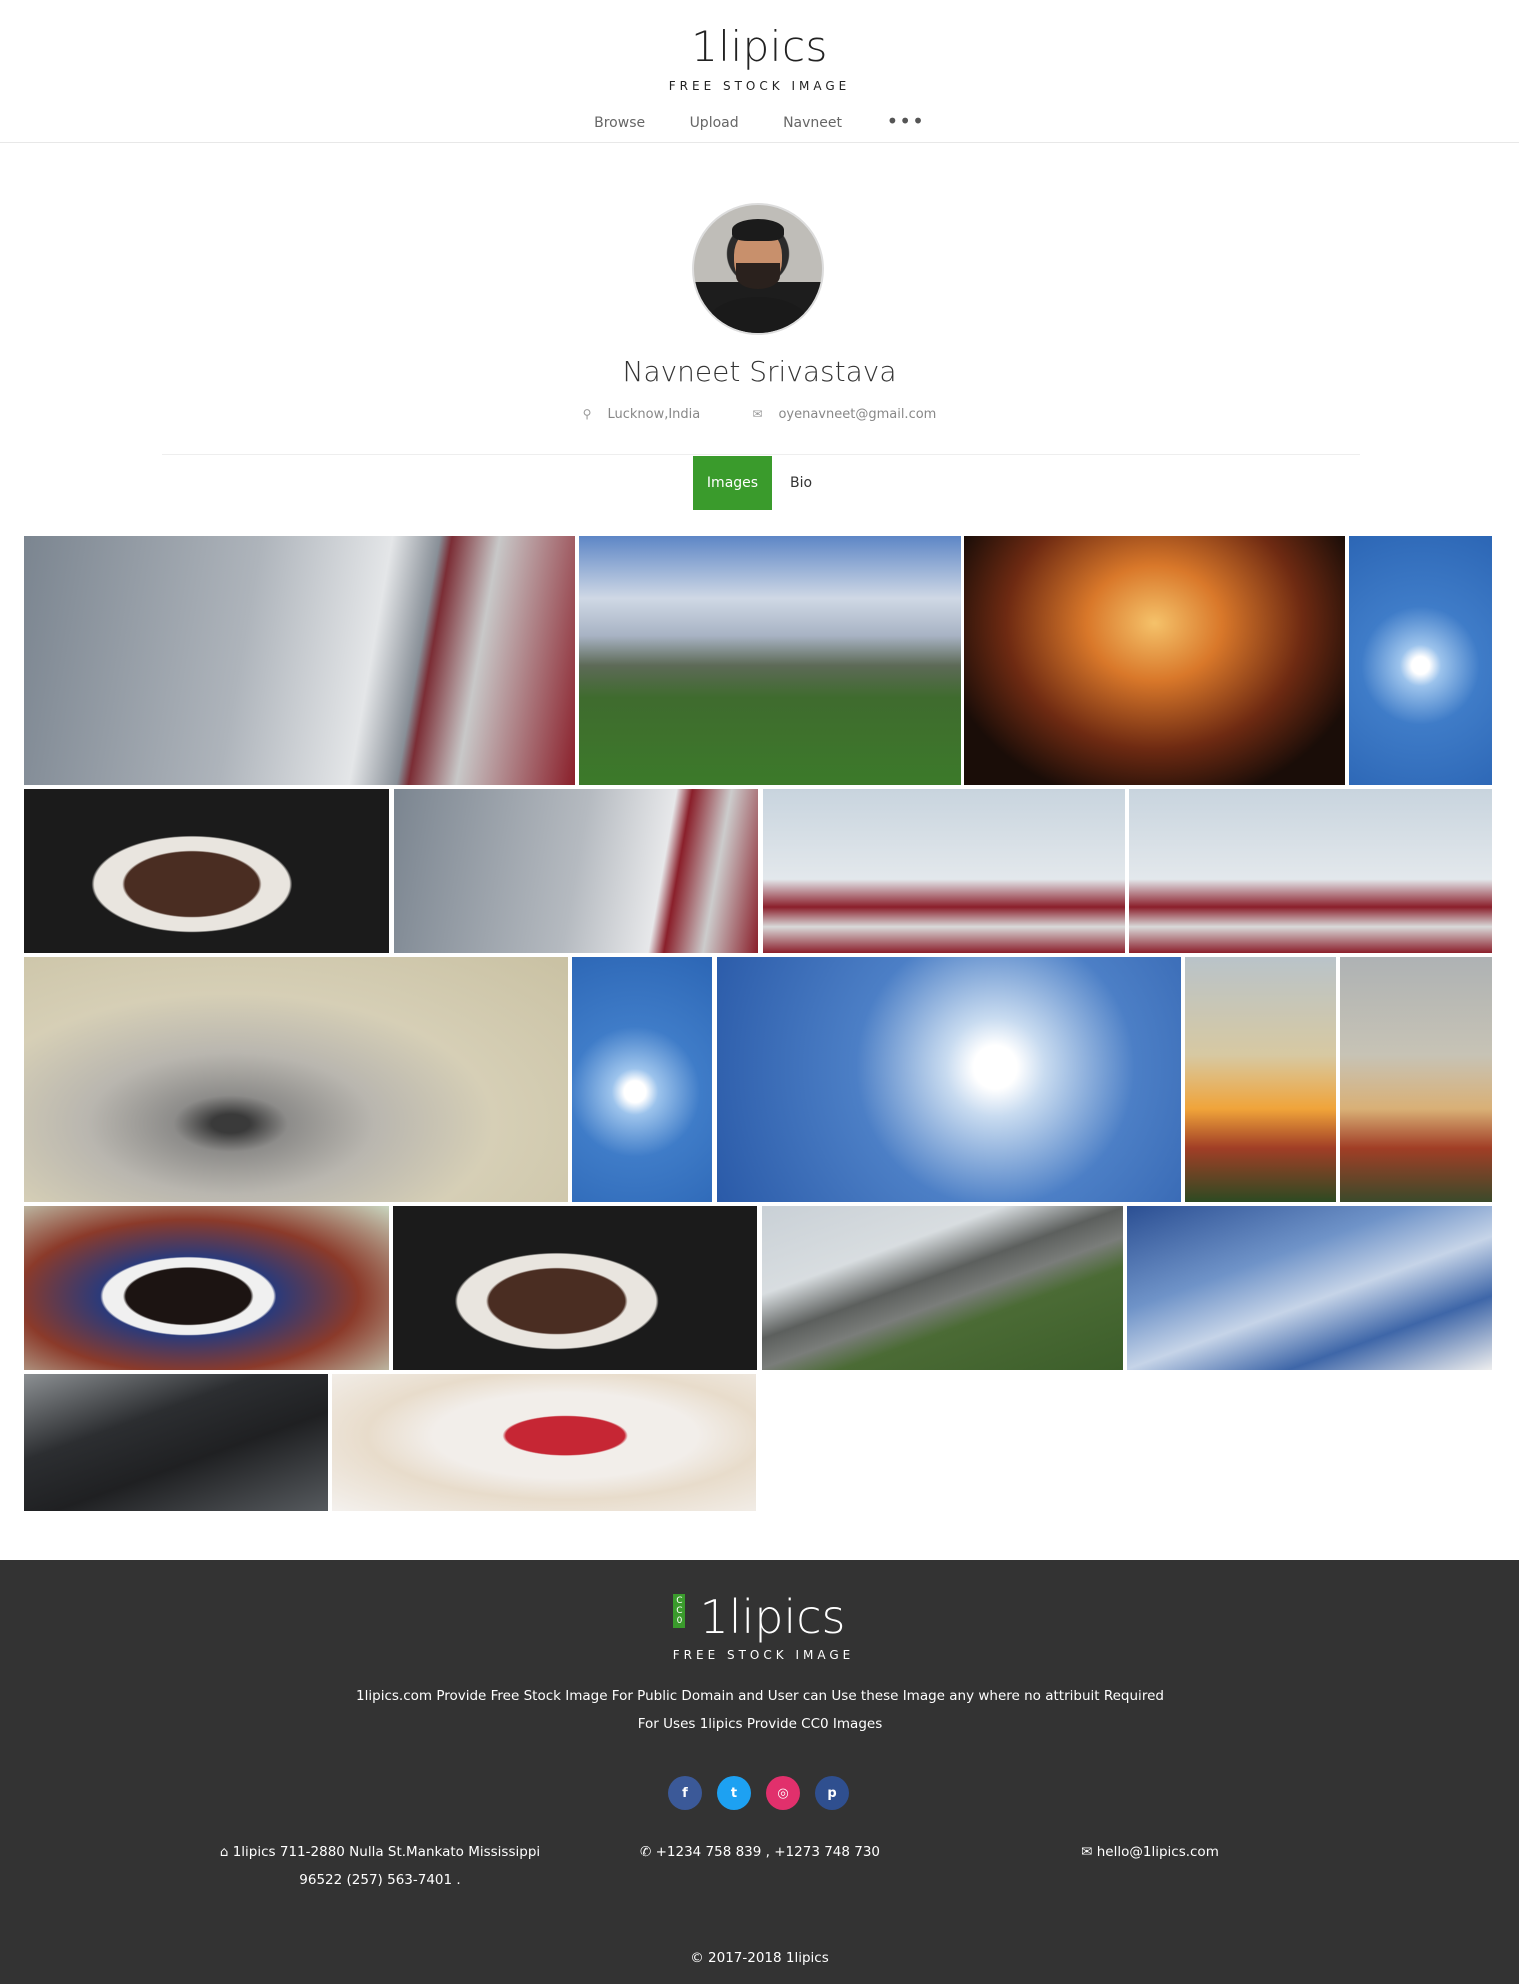  I want to click on footer-description-line: For Uses 1lipics Provide CC0 Images, so click(760, 1724).